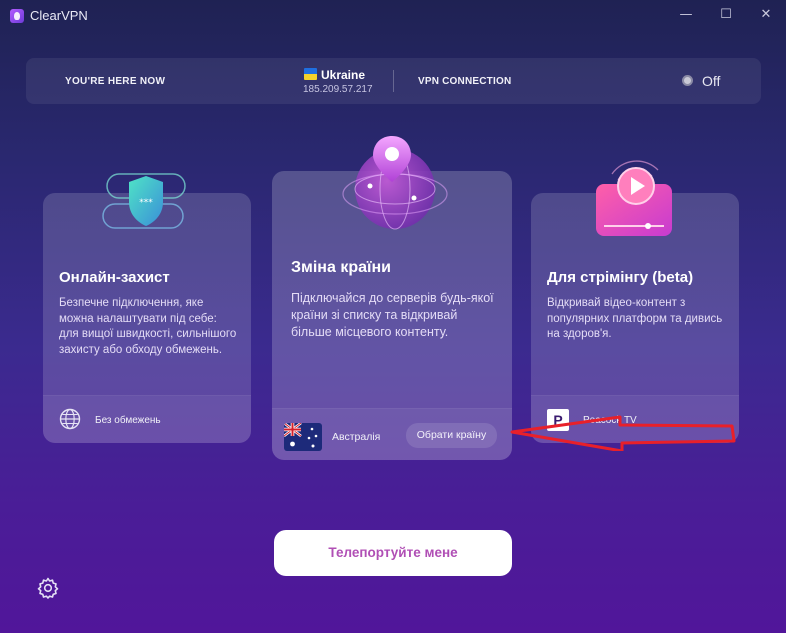  I want to click on card-title: Зміна країни, so click(341, 267).